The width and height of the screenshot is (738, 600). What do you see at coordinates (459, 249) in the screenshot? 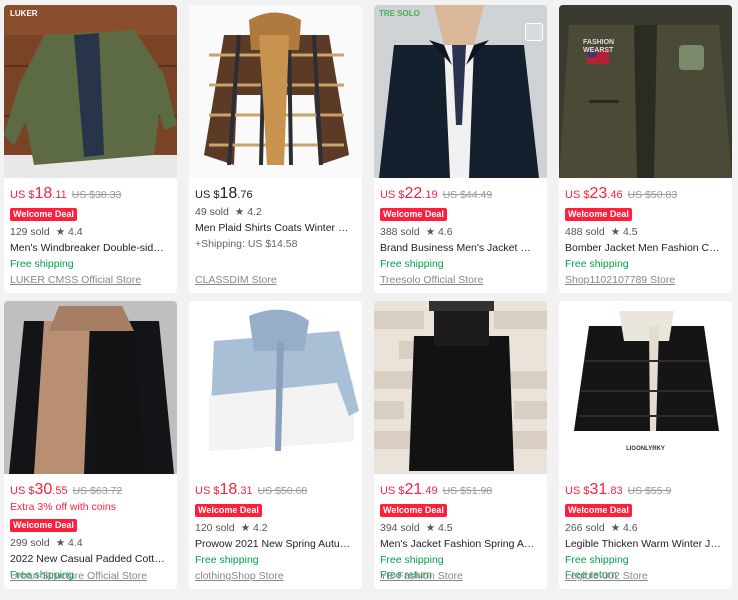
I see `product-title: Brand Business Men's Jacket Casual` at bounding box center [459, 249].